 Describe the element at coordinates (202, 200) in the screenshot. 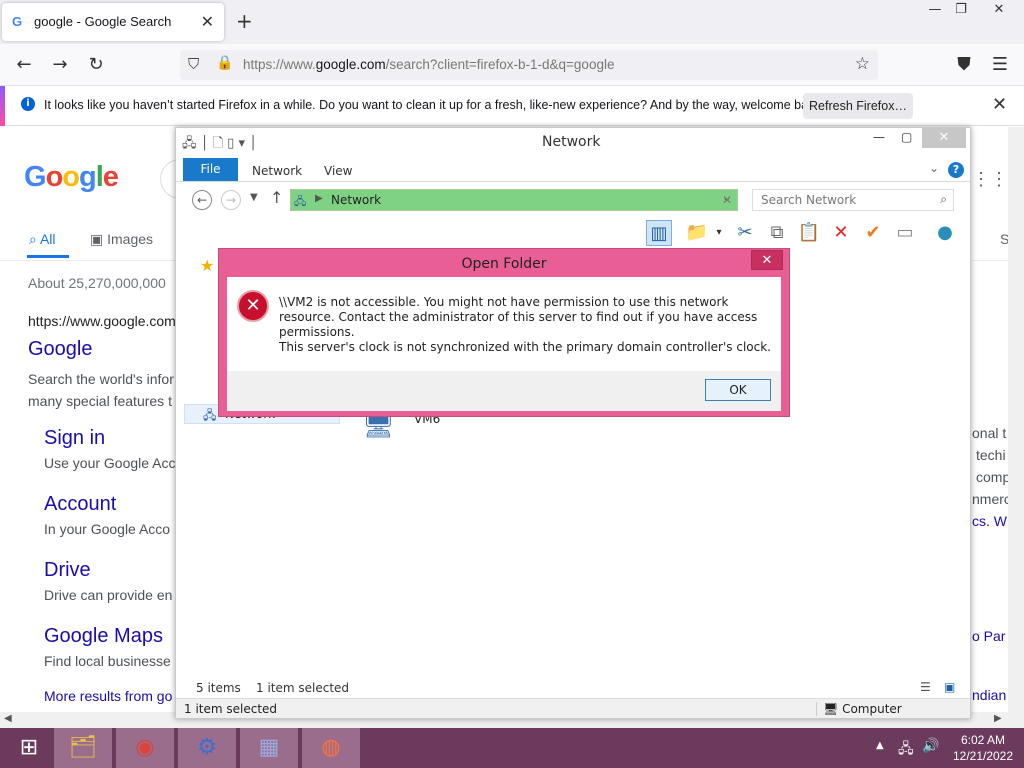

I see `explorer-back-button: ←` at that location.